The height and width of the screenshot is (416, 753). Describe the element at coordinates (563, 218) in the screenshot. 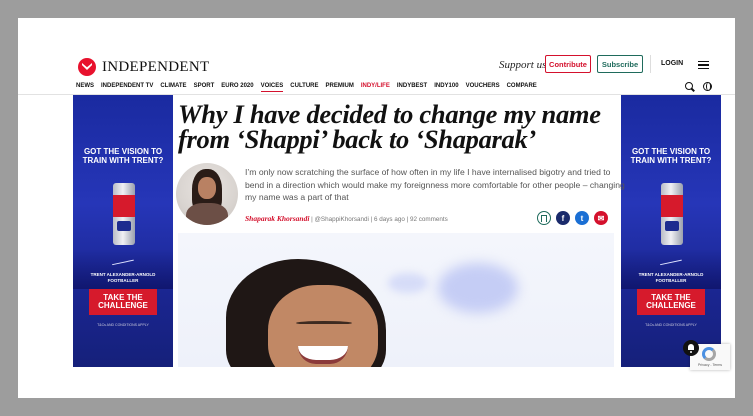

I see `facebook-icon: f` at that location.